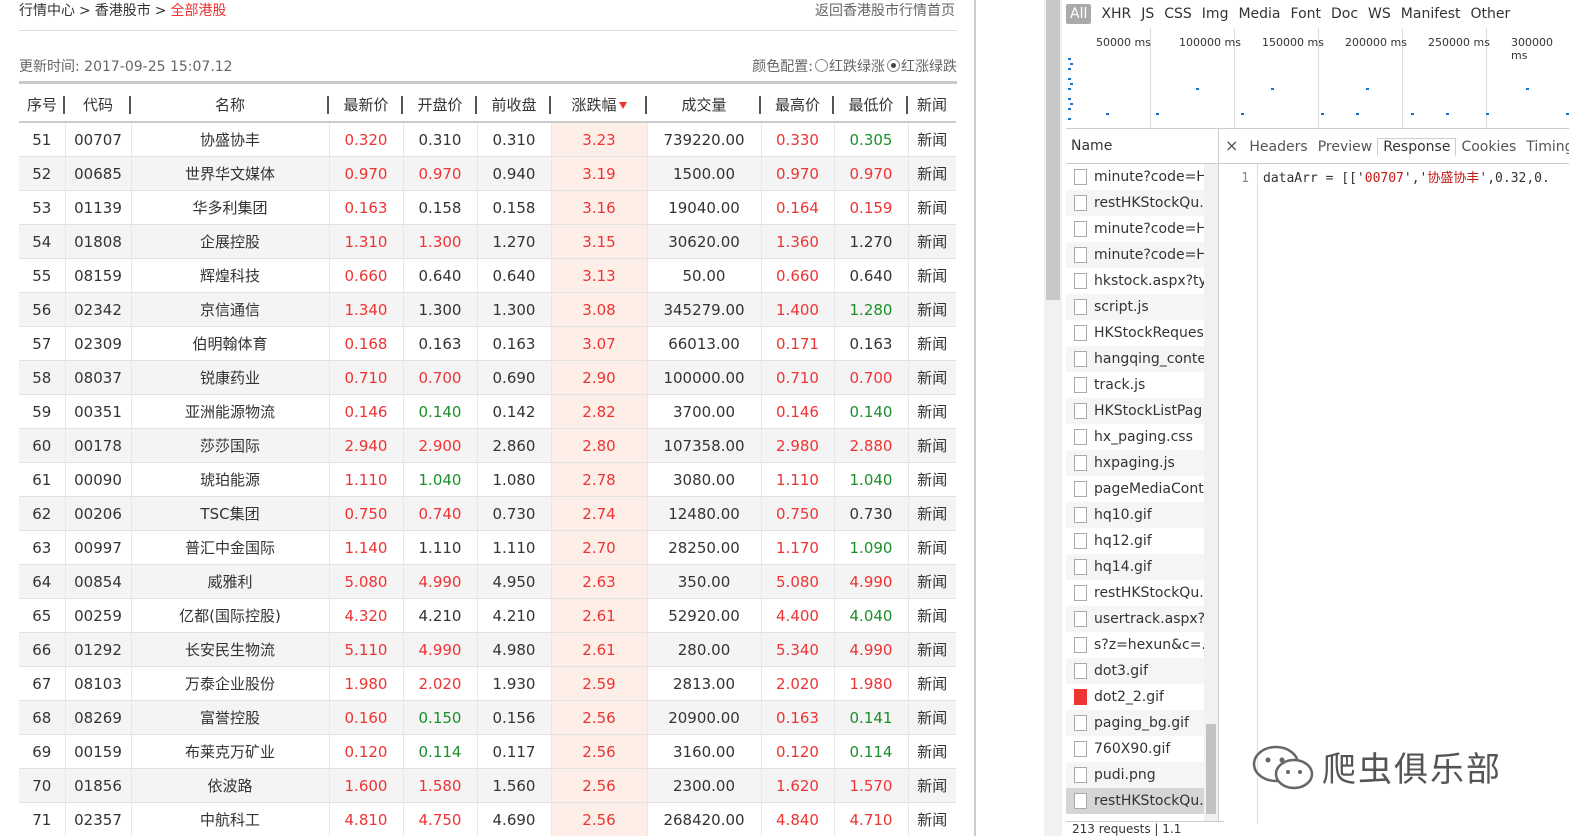 Image resolution: width=1569 pixels, height=836 pixels. What do you see at coordinates (1344, 14) in the screenshot?
I see `filter-doc: Doc` at bounding box center [1344, 14].